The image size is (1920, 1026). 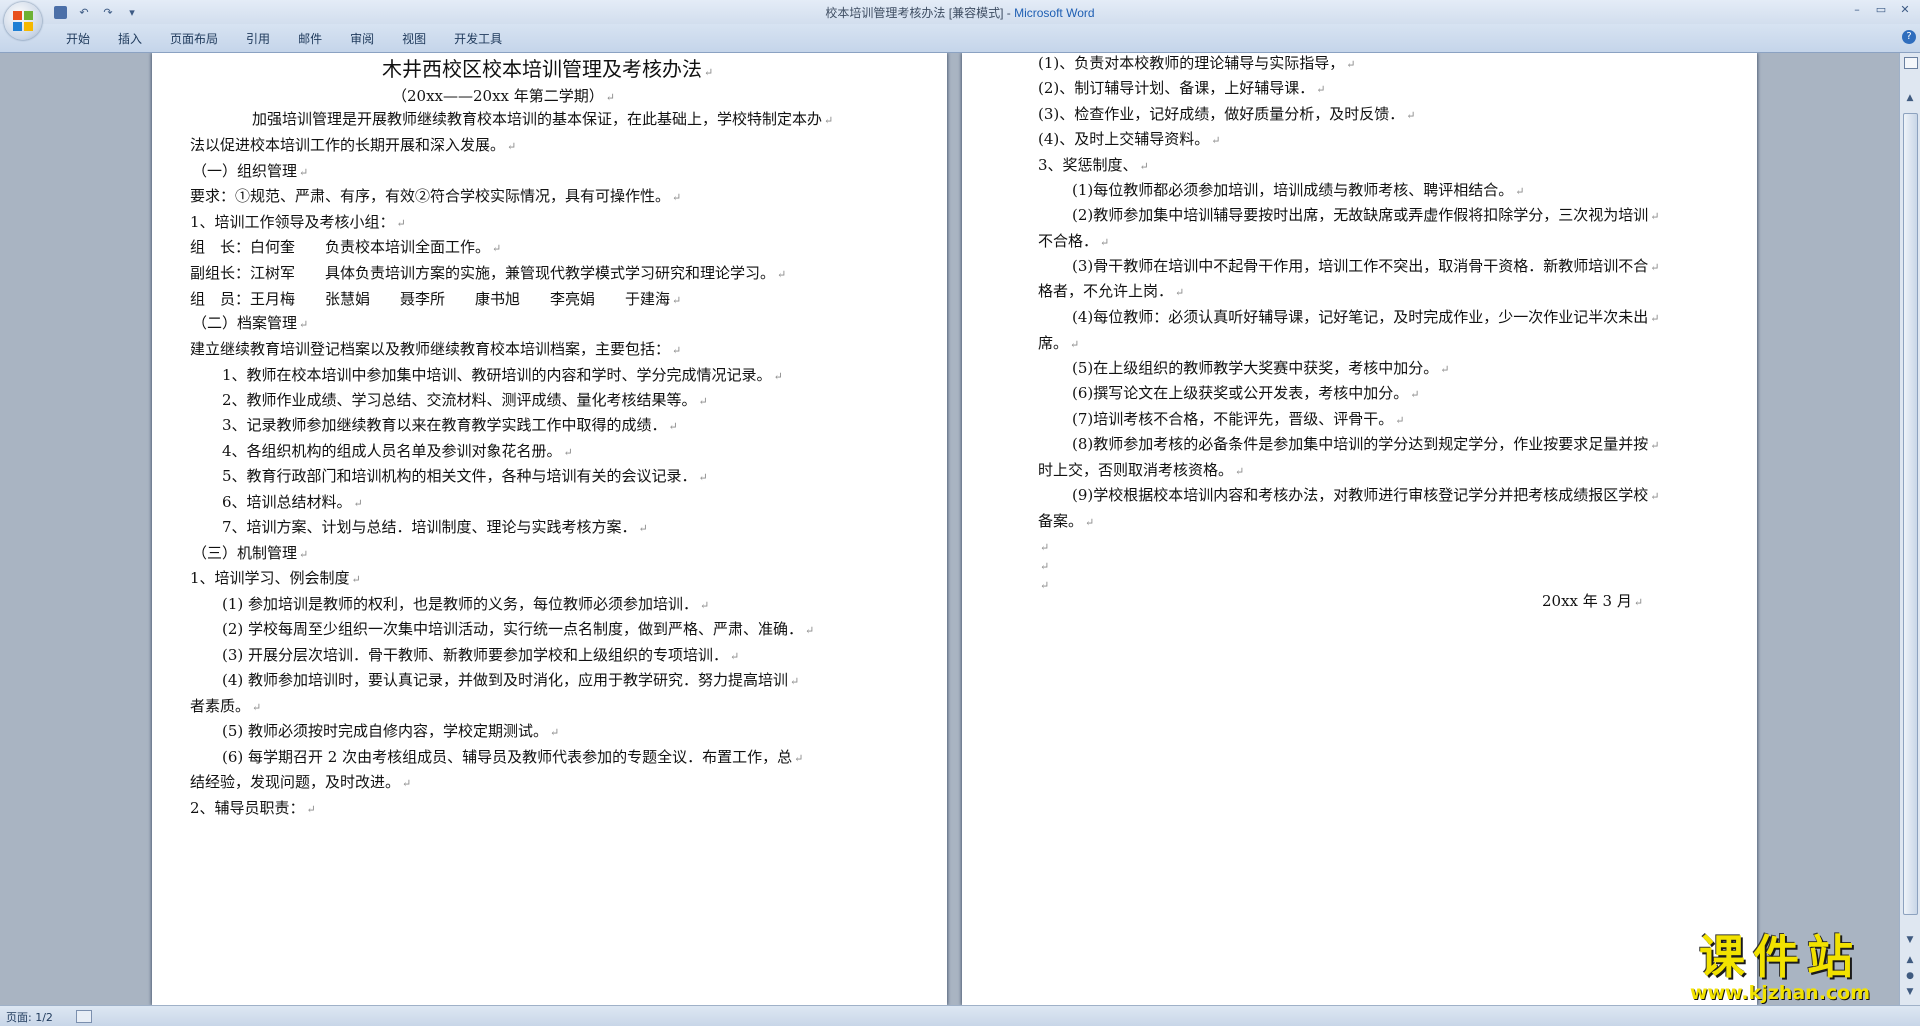 What do you see at coordinates (1111, 292) in the screenshot?
I see `document-paragraph: 格者，不允许上岗． ↵` at bounding box center [1111, 292].